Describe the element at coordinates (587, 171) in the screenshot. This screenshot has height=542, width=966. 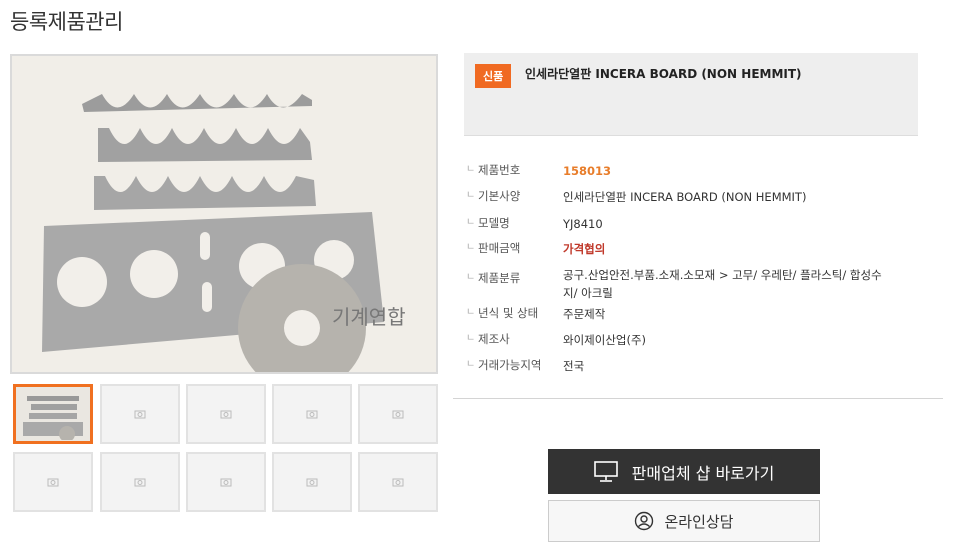
I see `detail-value: 158013` at that location.